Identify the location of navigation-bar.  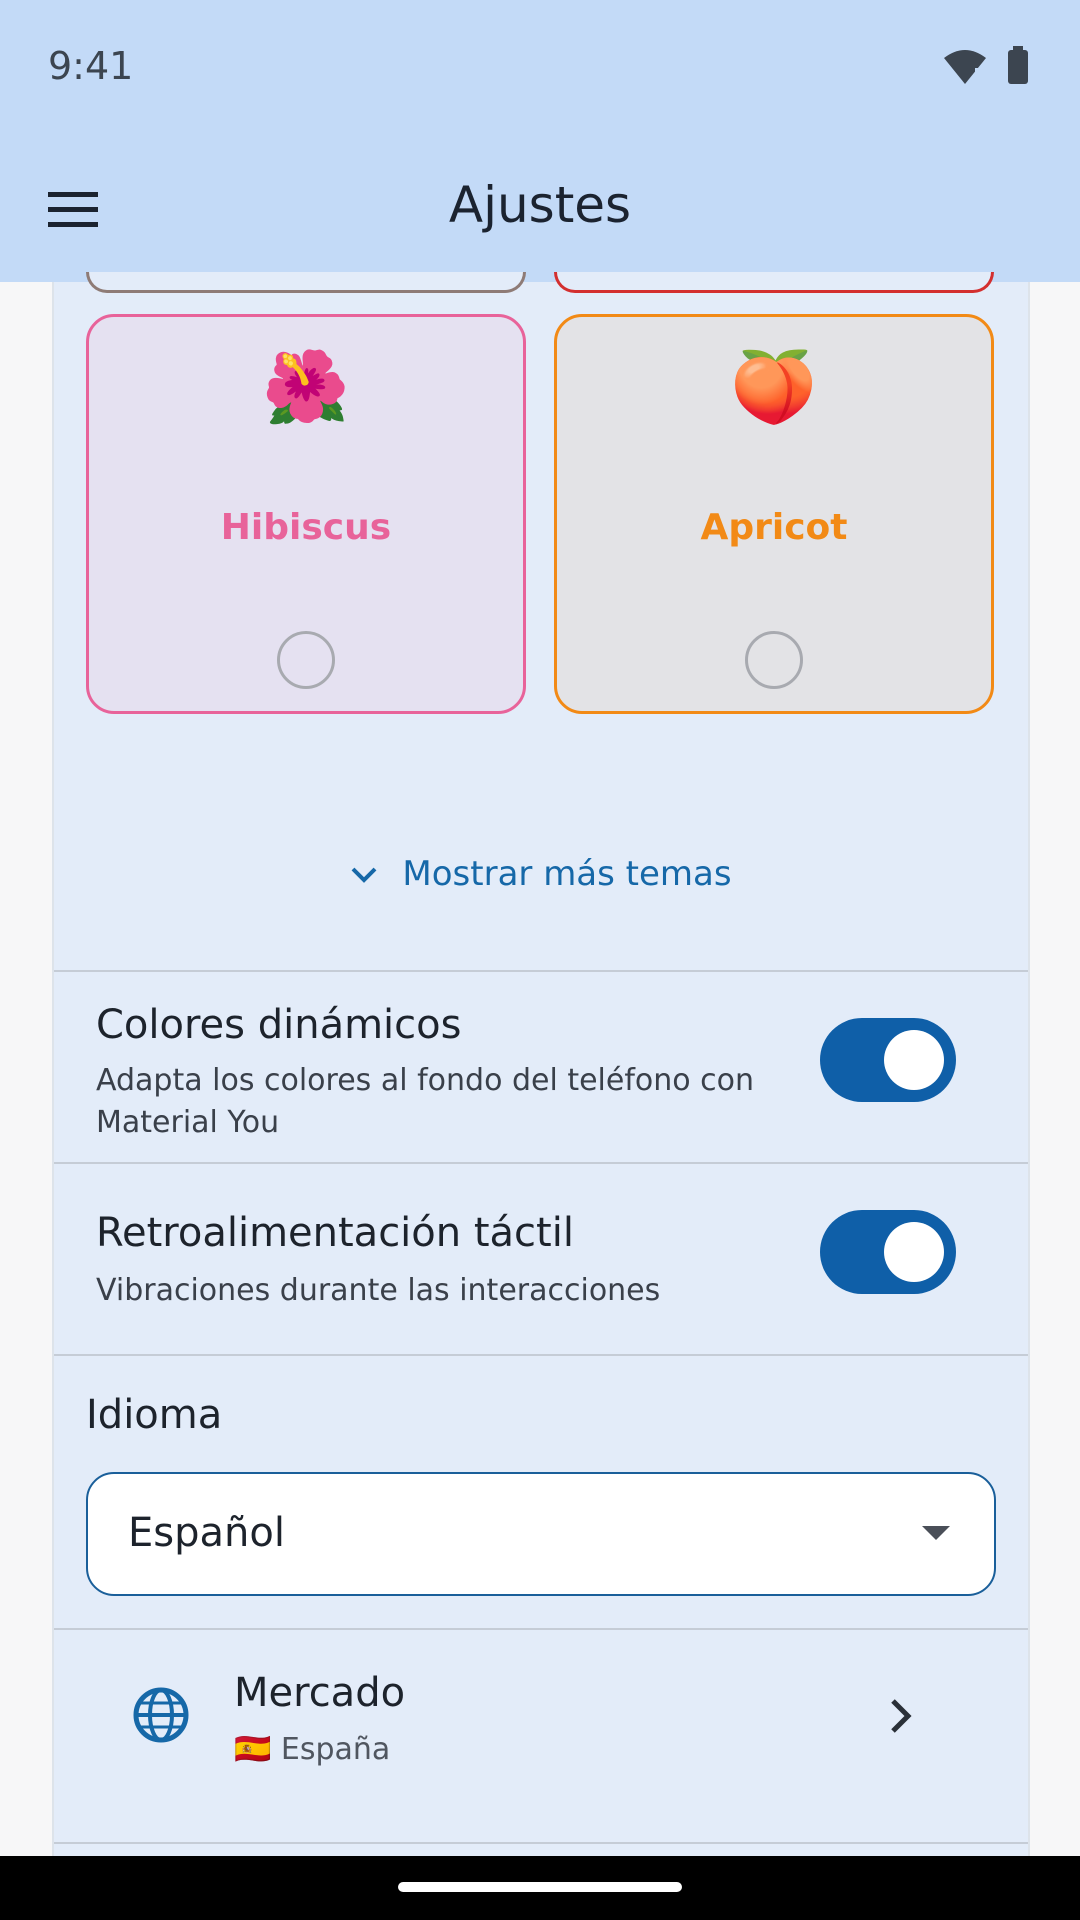
(540, 1888).